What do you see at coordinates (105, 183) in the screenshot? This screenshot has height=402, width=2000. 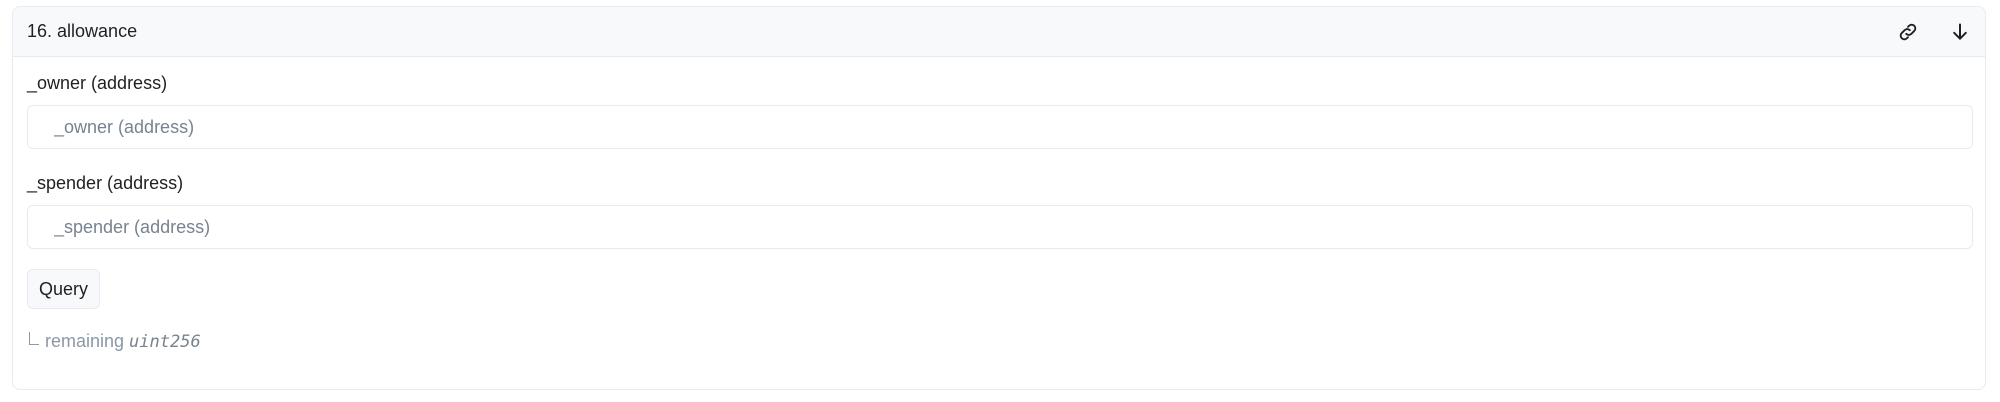 I see `spender-label: _spender (address)` at bounding box center [105, 183].